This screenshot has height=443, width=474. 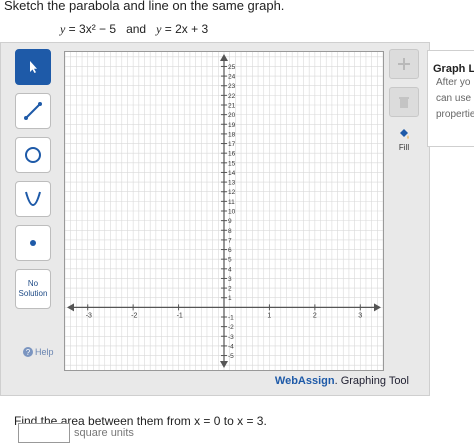 I want to click on y-axis-arrow-bottom, so click(x=224, y=364).